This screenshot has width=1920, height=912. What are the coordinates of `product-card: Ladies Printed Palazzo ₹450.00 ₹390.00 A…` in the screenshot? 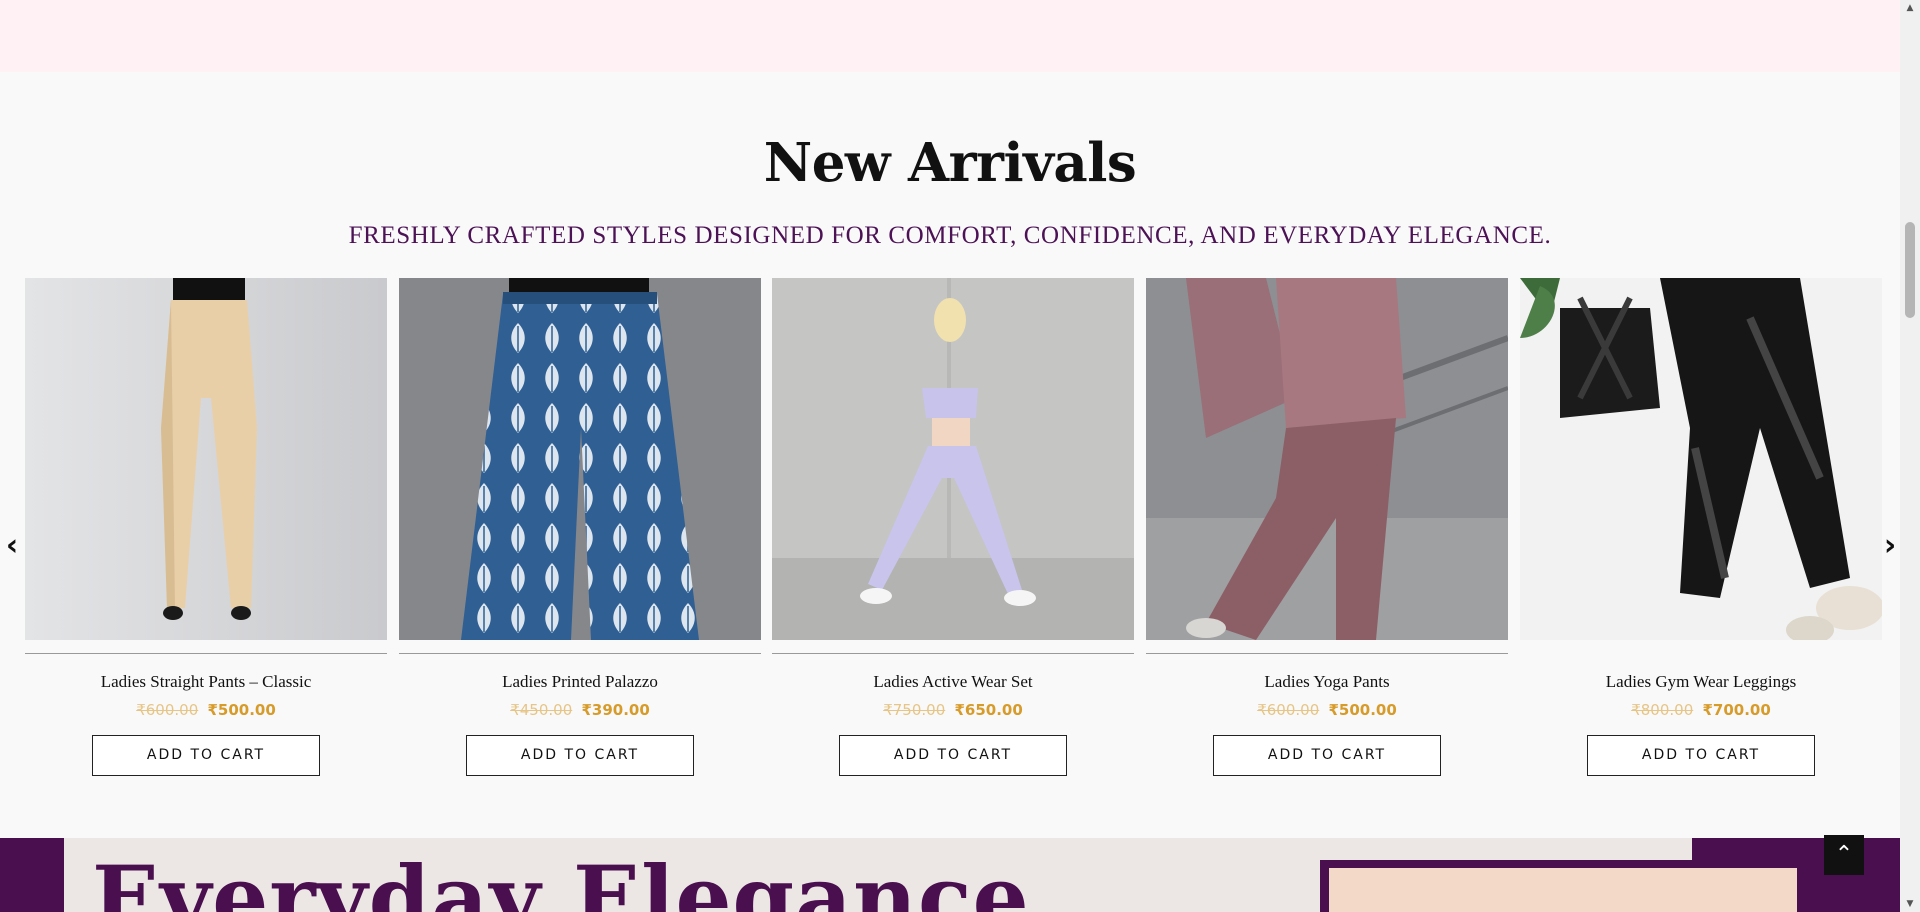 It's located at (580, 527).